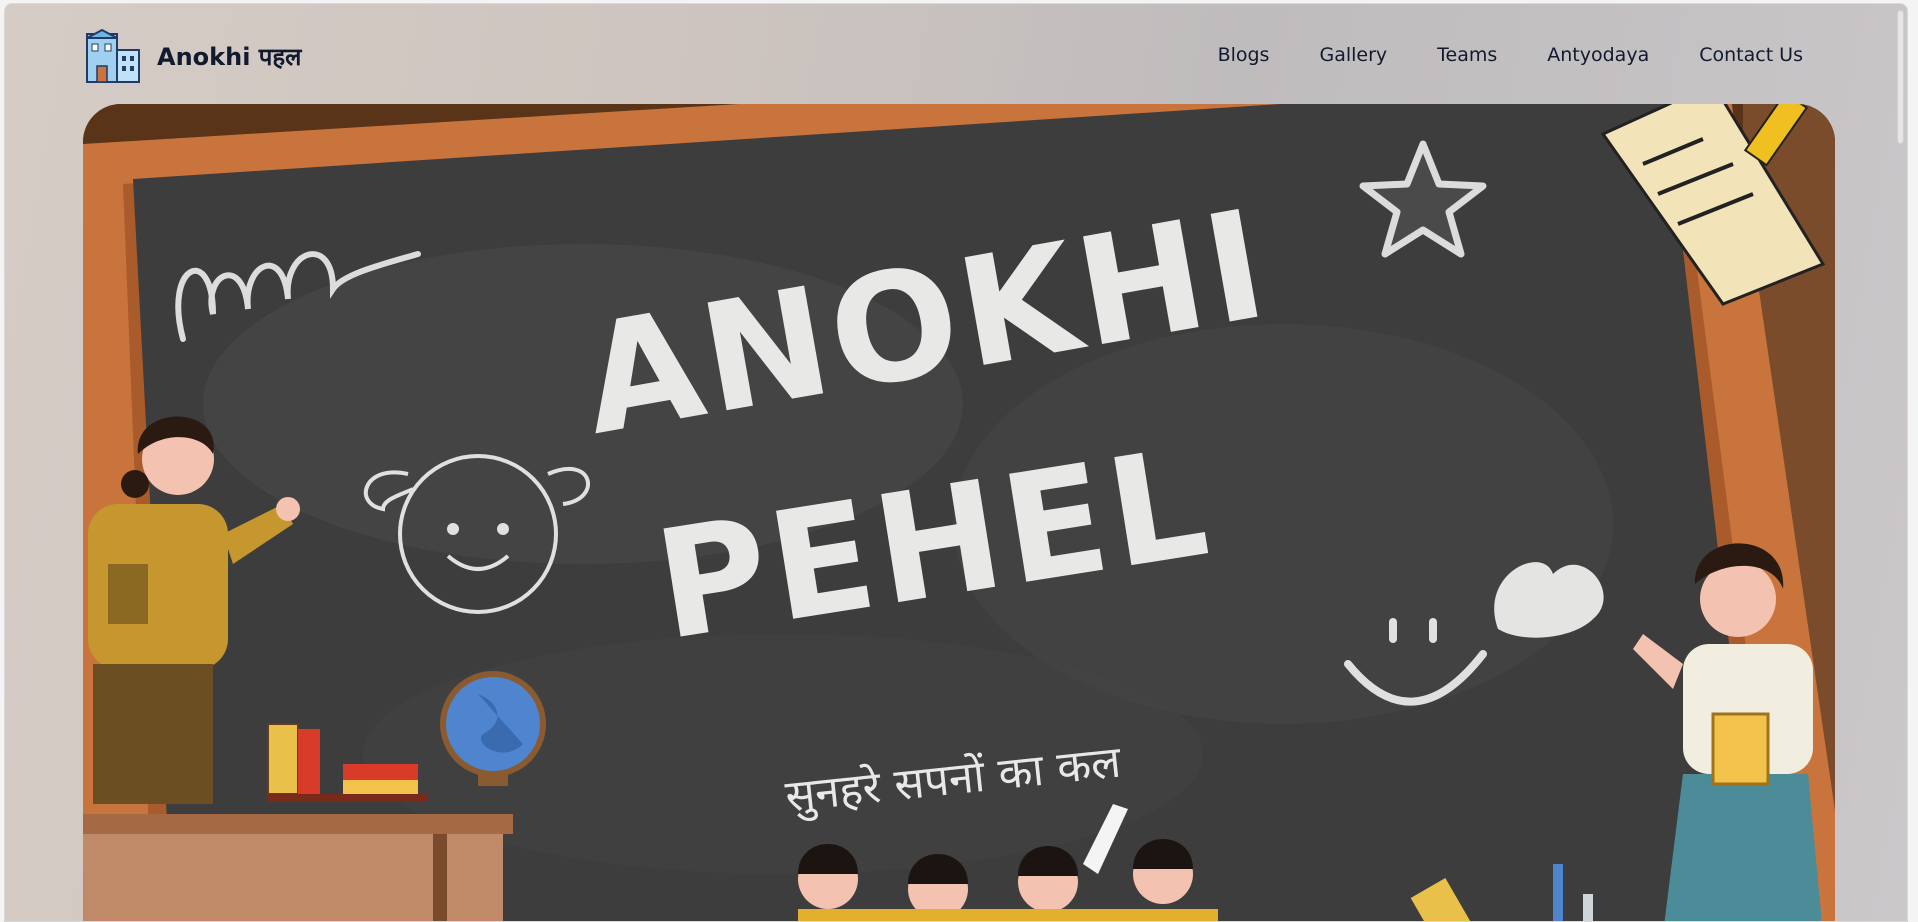 The image size is (1918, 922). What do you see at coordinates (1751, 55) in the screenshot?
I see `nav-contact-link: Contact Us` at bounding box center [1751, 55].